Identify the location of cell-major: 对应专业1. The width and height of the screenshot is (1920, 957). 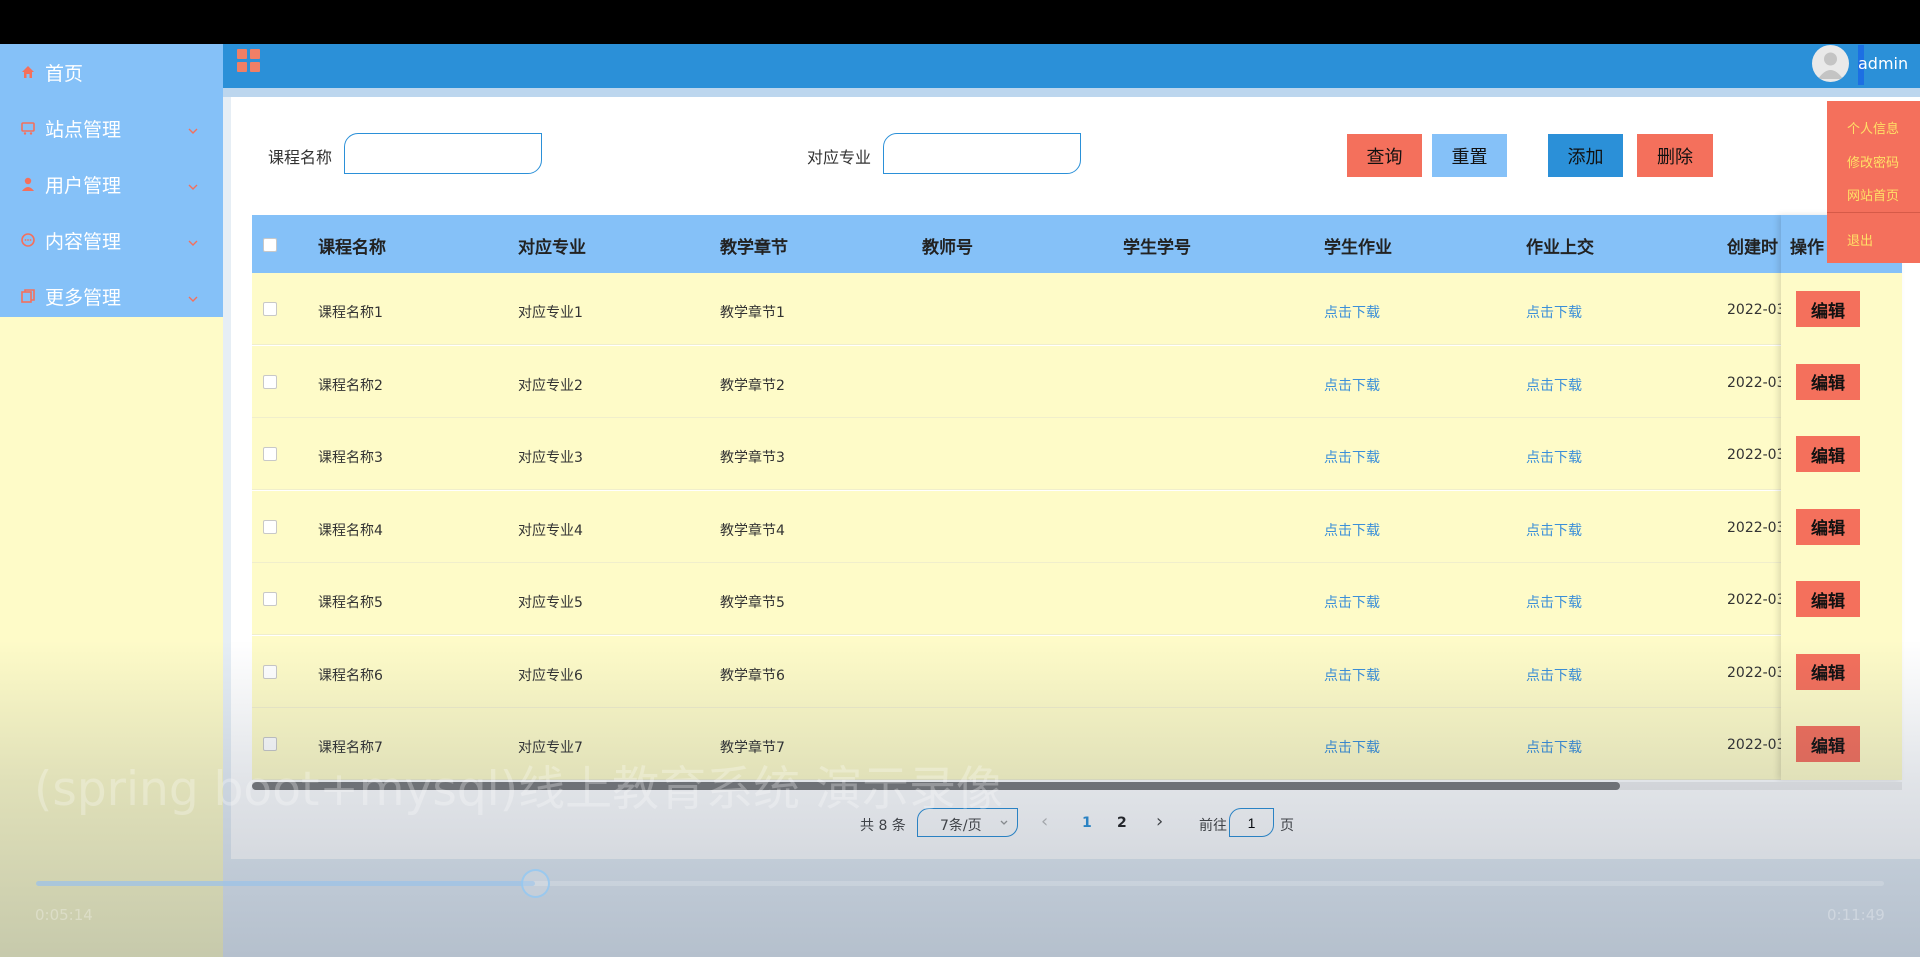
(550, 313).